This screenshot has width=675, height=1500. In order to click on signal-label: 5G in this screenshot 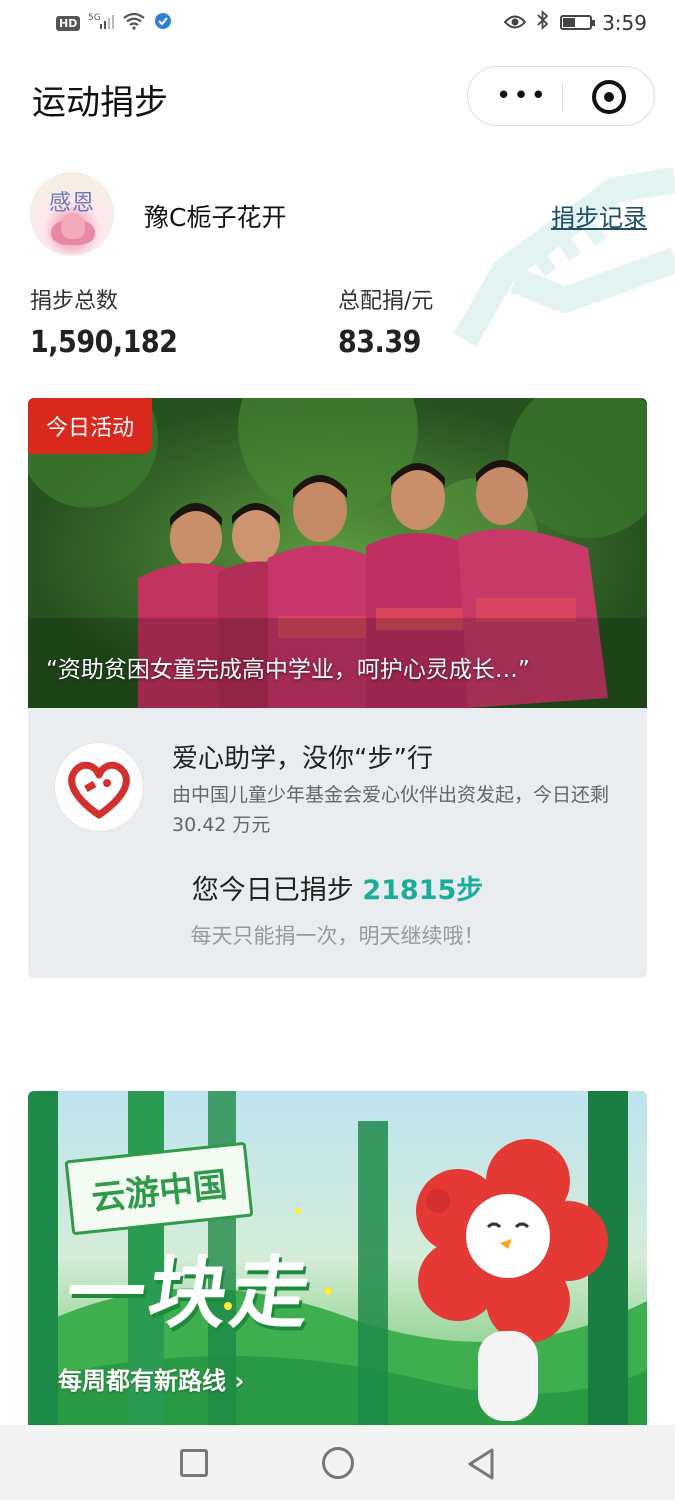, I will do `click(94, 18)`.